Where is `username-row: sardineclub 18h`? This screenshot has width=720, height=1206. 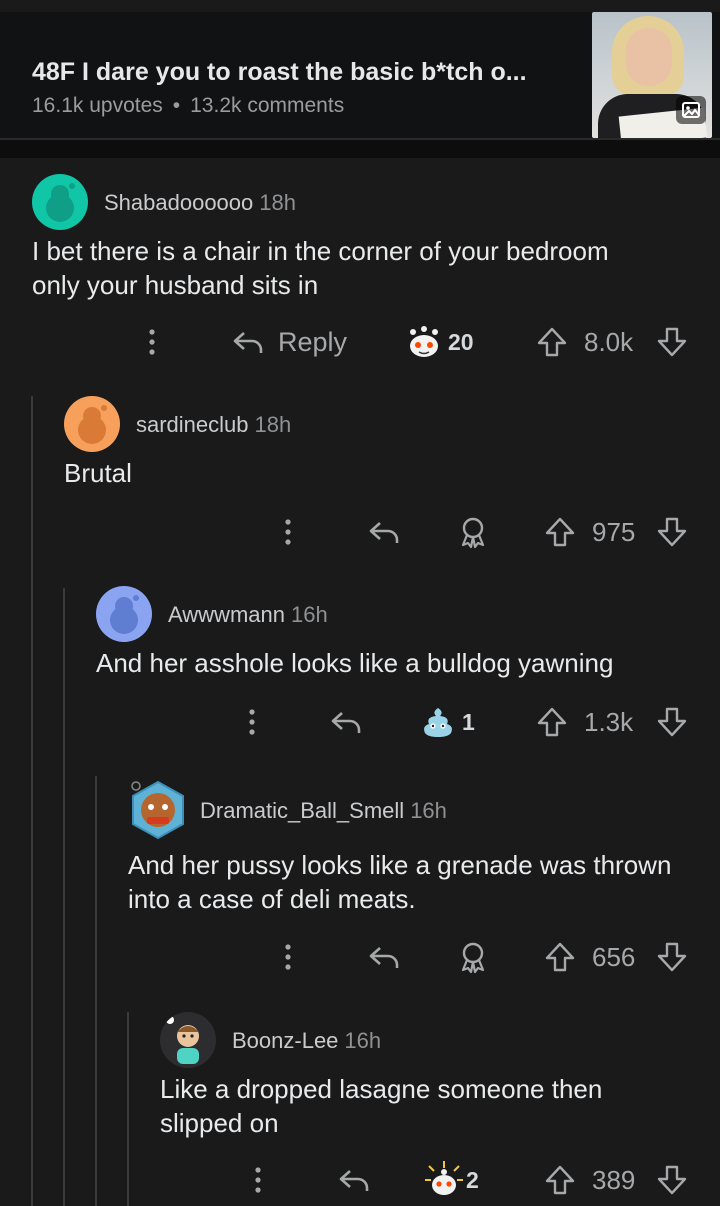
username-row: sardineclub 18h is located at coordinates (213, 425).